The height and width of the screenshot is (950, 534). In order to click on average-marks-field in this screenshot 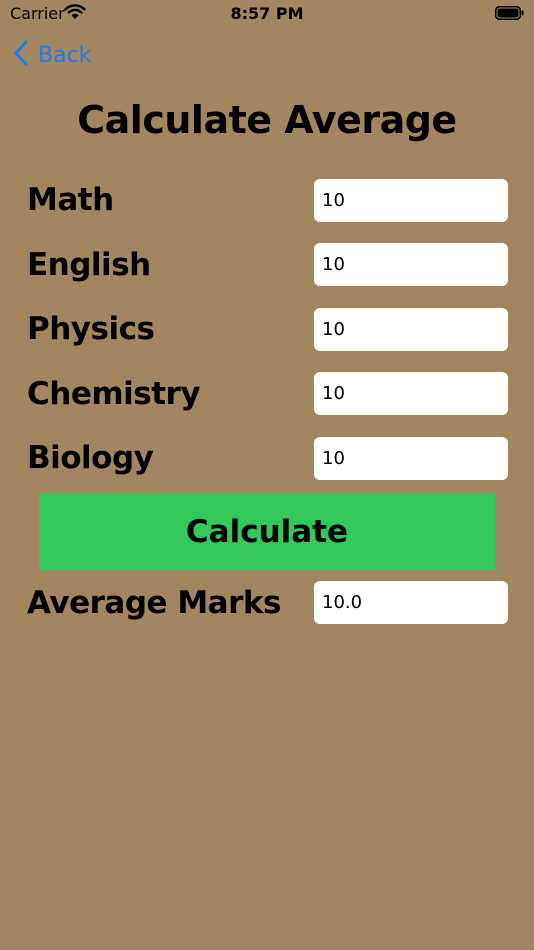, I will do `click(411, 602)`.